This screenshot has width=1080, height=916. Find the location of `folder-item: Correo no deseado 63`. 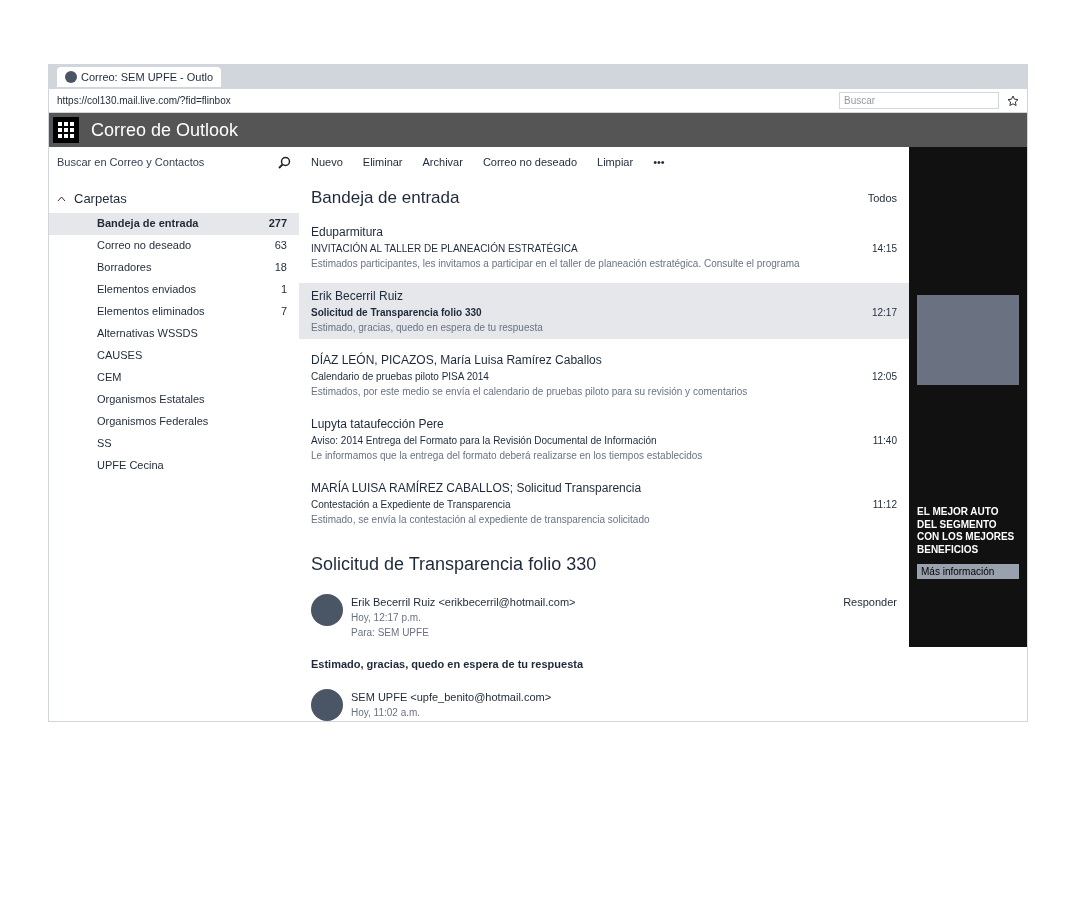

folder-item: Correo no deseado 63 is located at coordinates (174, 245).